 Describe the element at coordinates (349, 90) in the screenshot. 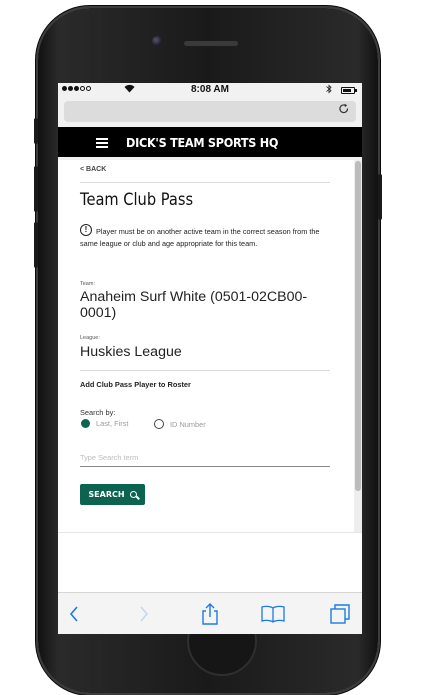

I see `battery-icon` at that location.